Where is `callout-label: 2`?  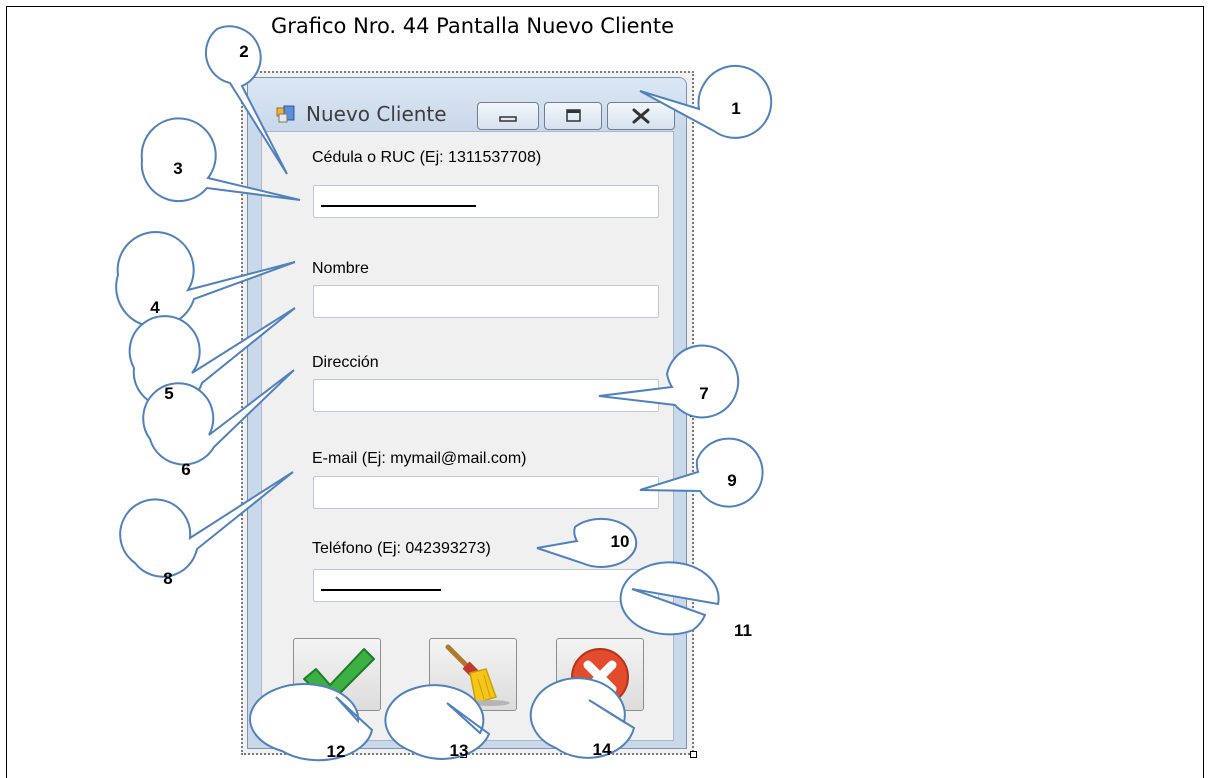 callout-label: 2 is located at coordinates (244, 51).